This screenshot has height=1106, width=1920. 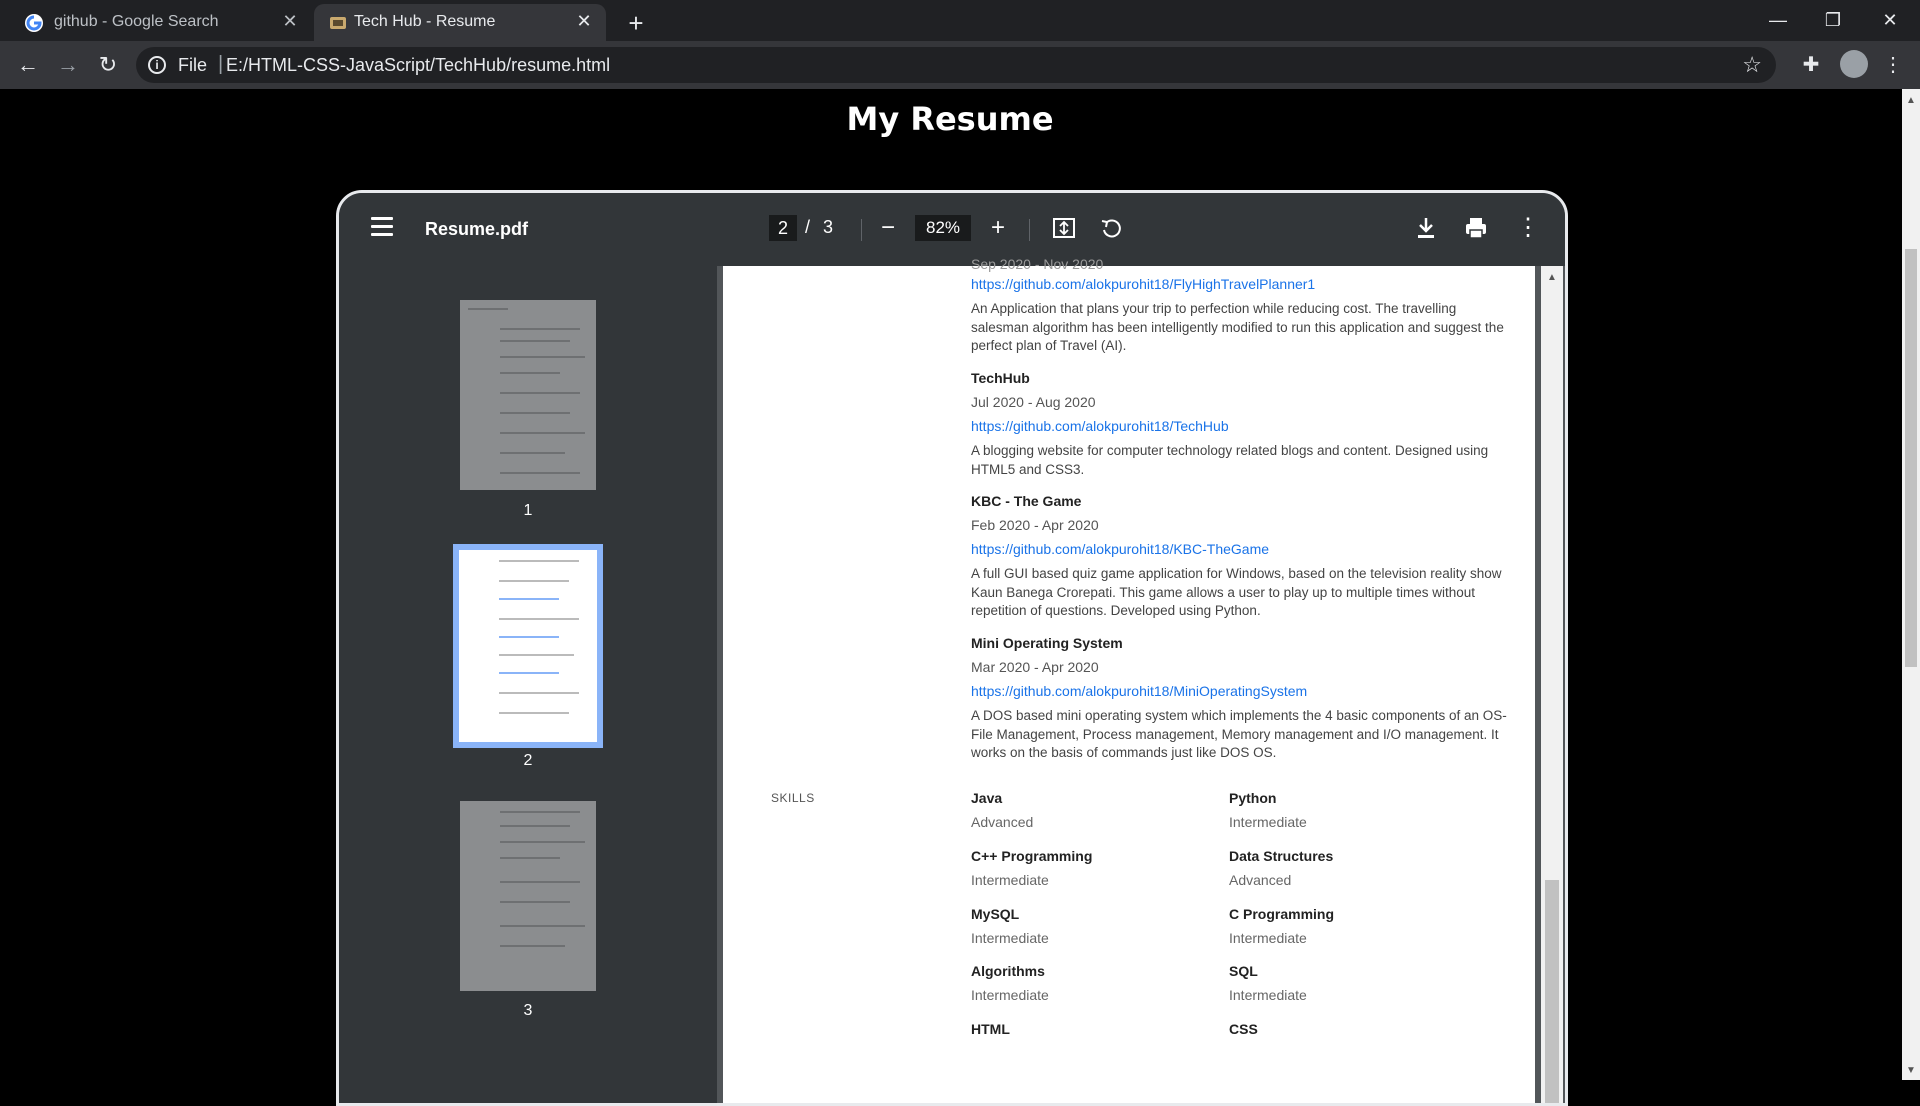 What do you see at coordinates (1064, 228) in the screenshot?
I see `fit-to-page-icon` at bounding box center [1064, 228].